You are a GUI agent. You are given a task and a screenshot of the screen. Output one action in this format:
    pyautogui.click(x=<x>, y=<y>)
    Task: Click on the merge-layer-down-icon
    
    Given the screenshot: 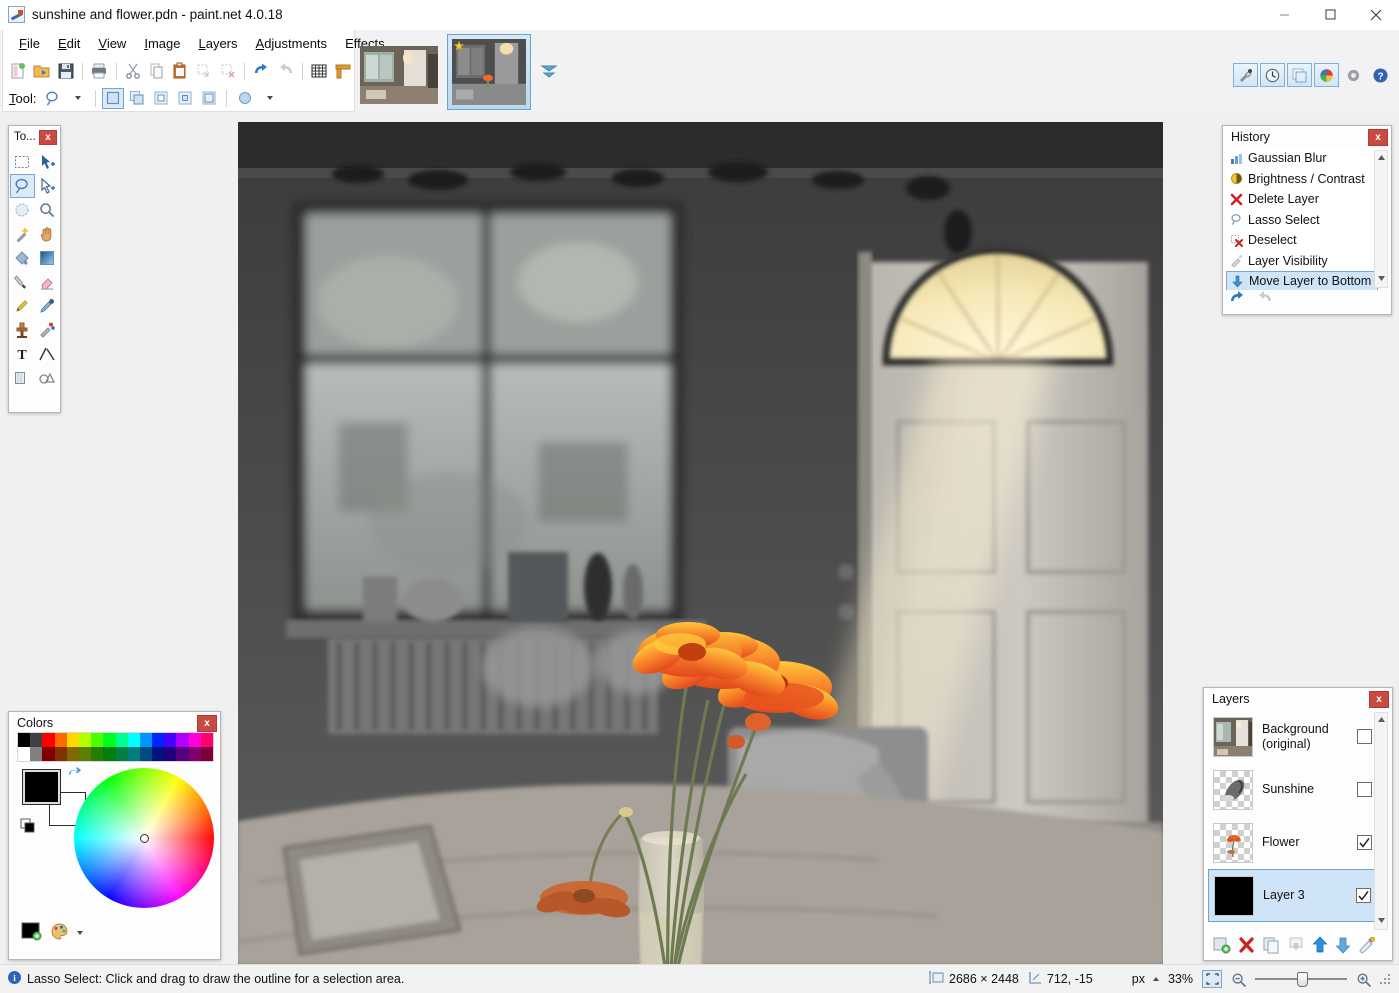 What is the action you would take?
    pyautogui.click(x=1296, y=946)
    